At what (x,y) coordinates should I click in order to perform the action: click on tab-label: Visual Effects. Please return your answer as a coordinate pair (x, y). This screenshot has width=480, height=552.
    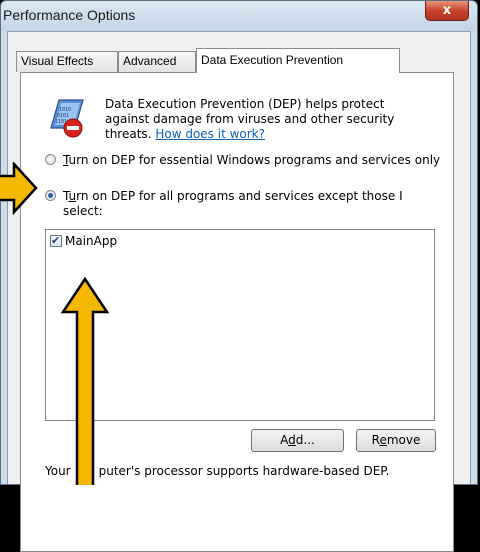
    Looking at the image, I should click on (57, 61).